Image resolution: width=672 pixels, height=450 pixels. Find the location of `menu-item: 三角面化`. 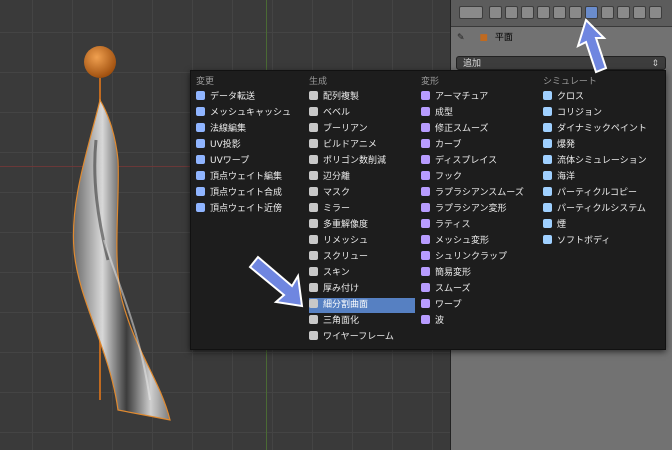

menu-item: 三角面化 is located at coordinates (362, 321).